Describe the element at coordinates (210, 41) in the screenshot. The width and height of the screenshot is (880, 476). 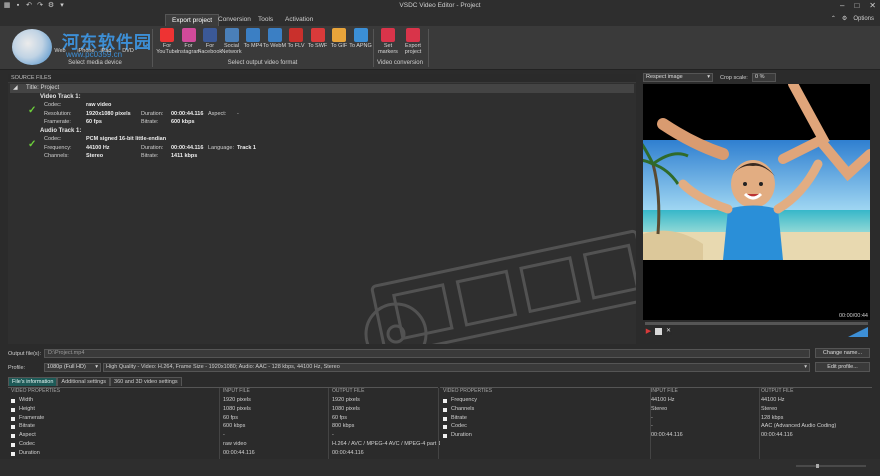
I see `format-button-facebook: For Facebook` at that location.